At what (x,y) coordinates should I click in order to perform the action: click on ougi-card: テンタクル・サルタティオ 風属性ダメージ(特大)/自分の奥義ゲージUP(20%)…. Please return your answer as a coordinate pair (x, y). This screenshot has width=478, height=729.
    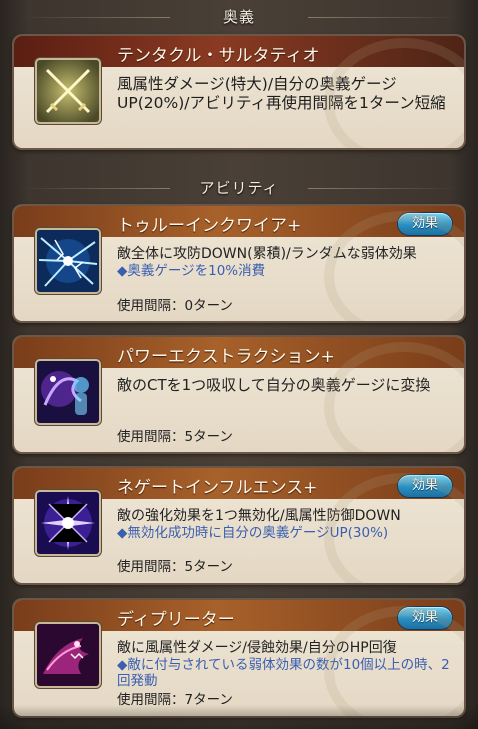
    Looking at the image, I should click on (239, 92).